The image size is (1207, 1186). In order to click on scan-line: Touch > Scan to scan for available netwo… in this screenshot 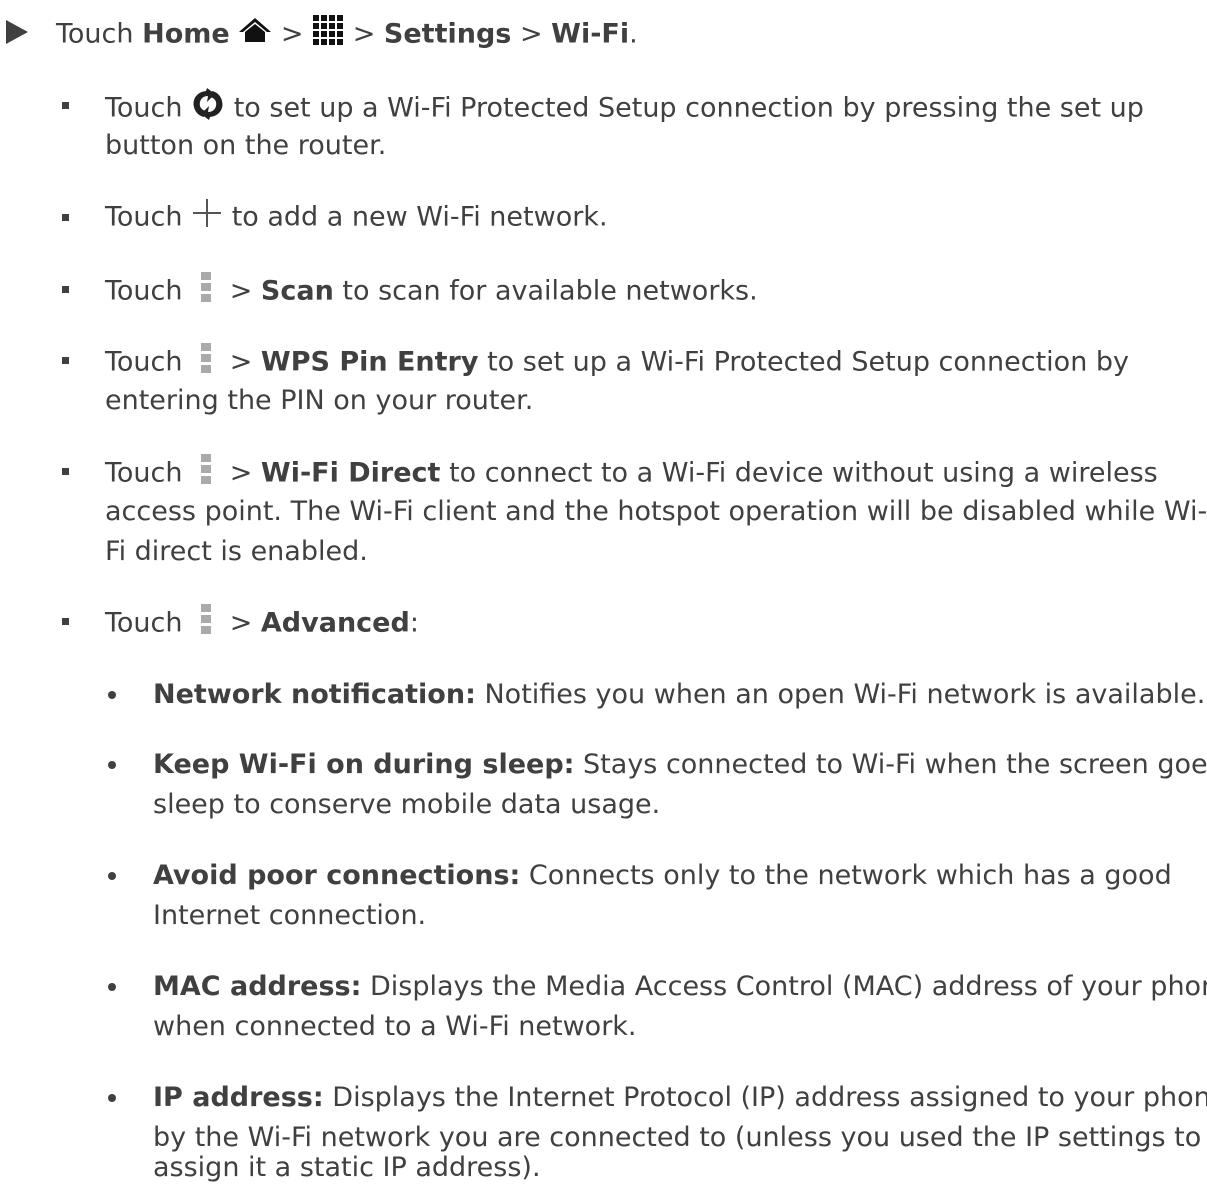, I will do `click(431, 292)`.